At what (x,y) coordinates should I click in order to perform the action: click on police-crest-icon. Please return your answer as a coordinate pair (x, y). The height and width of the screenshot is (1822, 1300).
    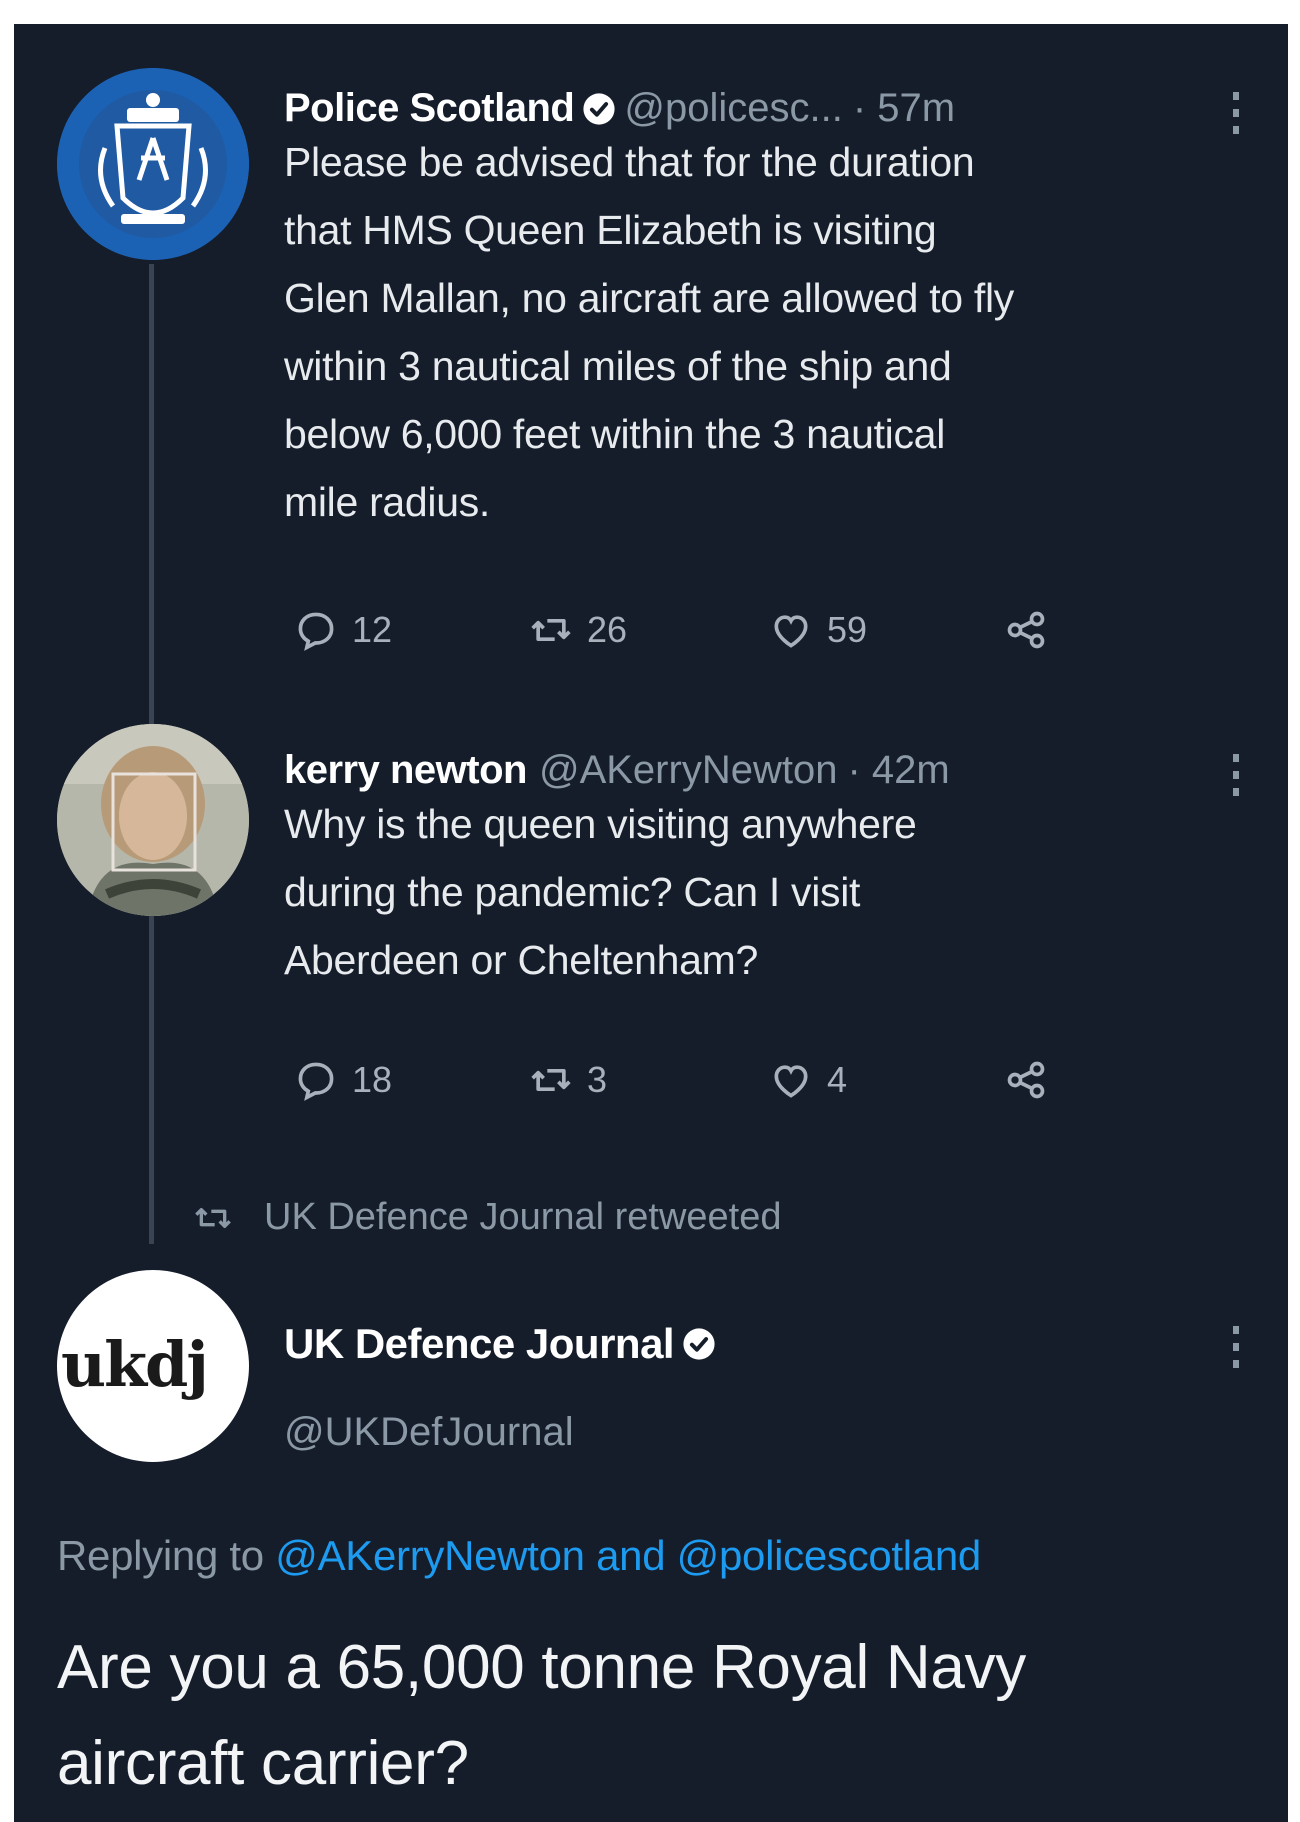
    Looking at the image, I should click on (153, 164).